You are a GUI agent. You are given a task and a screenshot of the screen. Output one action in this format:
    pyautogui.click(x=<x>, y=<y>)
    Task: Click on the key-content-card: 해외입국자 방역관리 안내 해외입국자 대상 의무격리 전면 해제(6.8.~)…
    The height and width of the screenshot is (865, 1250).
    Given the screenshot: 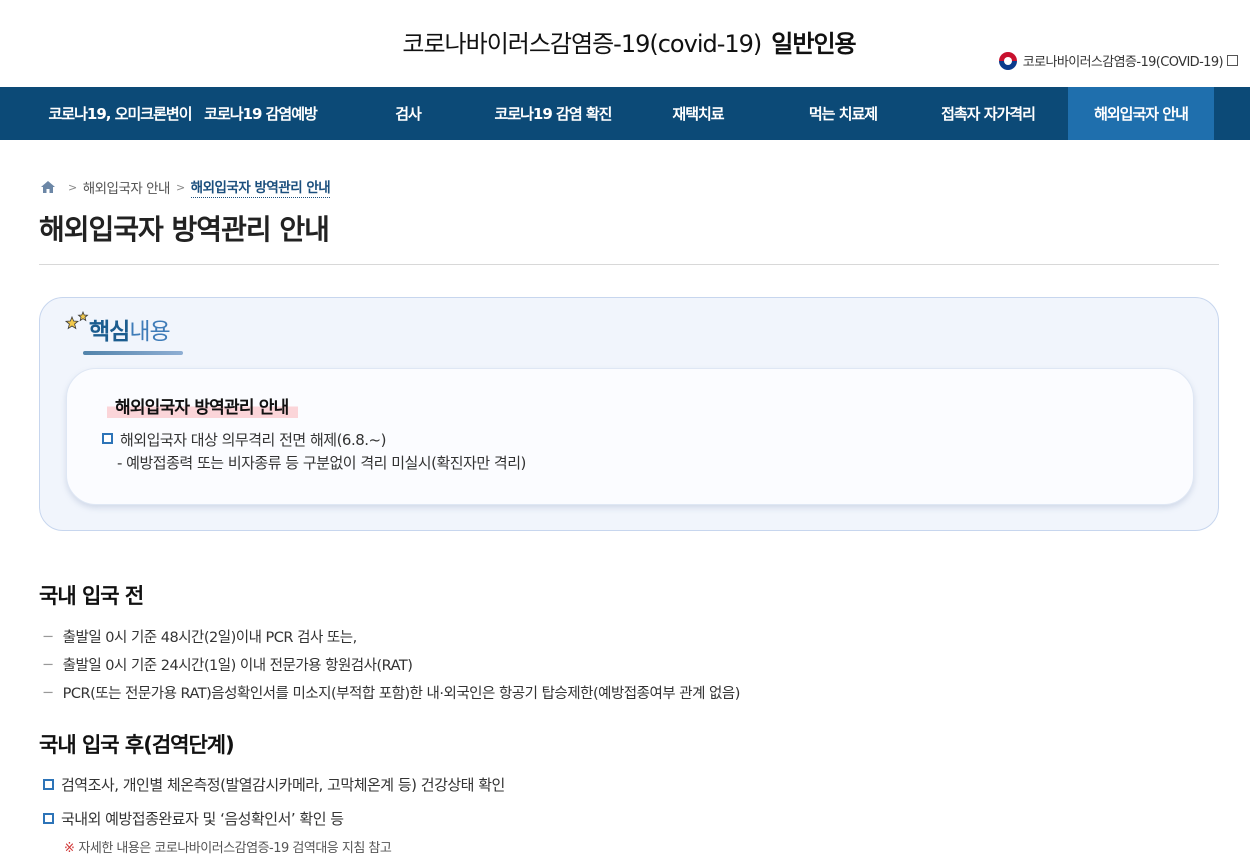 What is the action you would take?
    pyautogui.click(x=630, y=436)
    